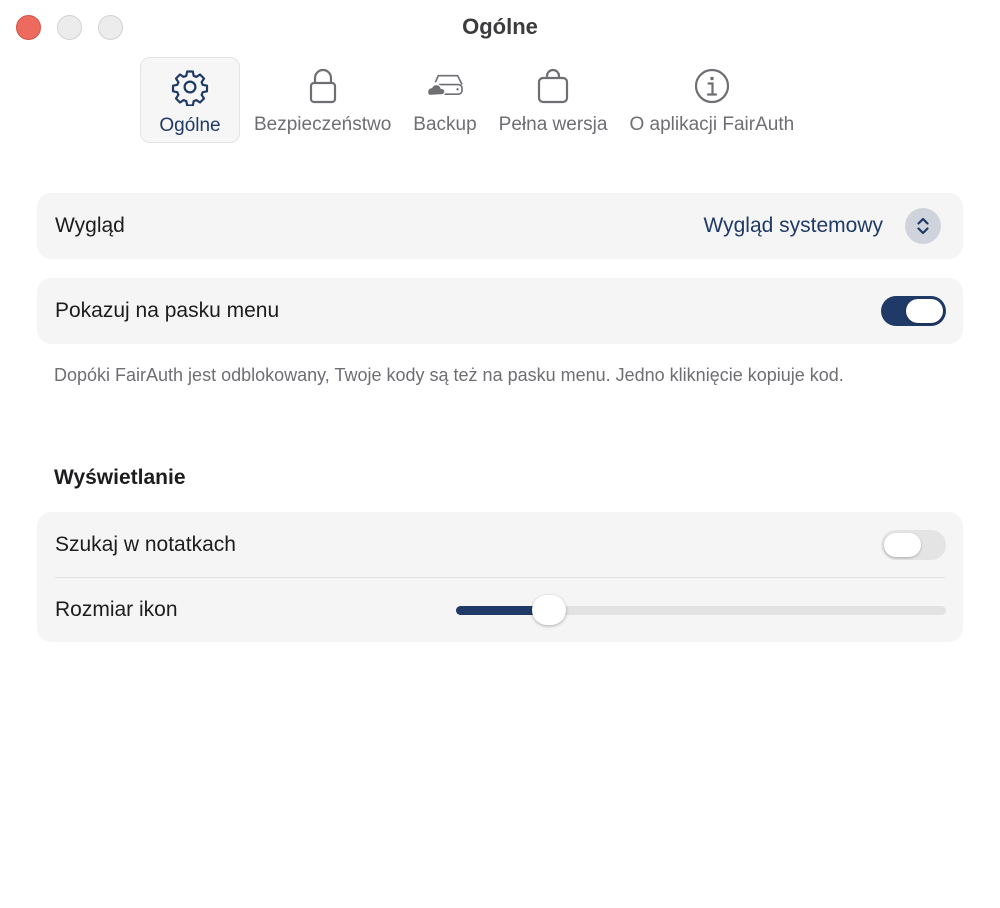 The image size is (1000, 908). I want to click on icon-size-row: Rozmiar ikon, so click(500, 610).